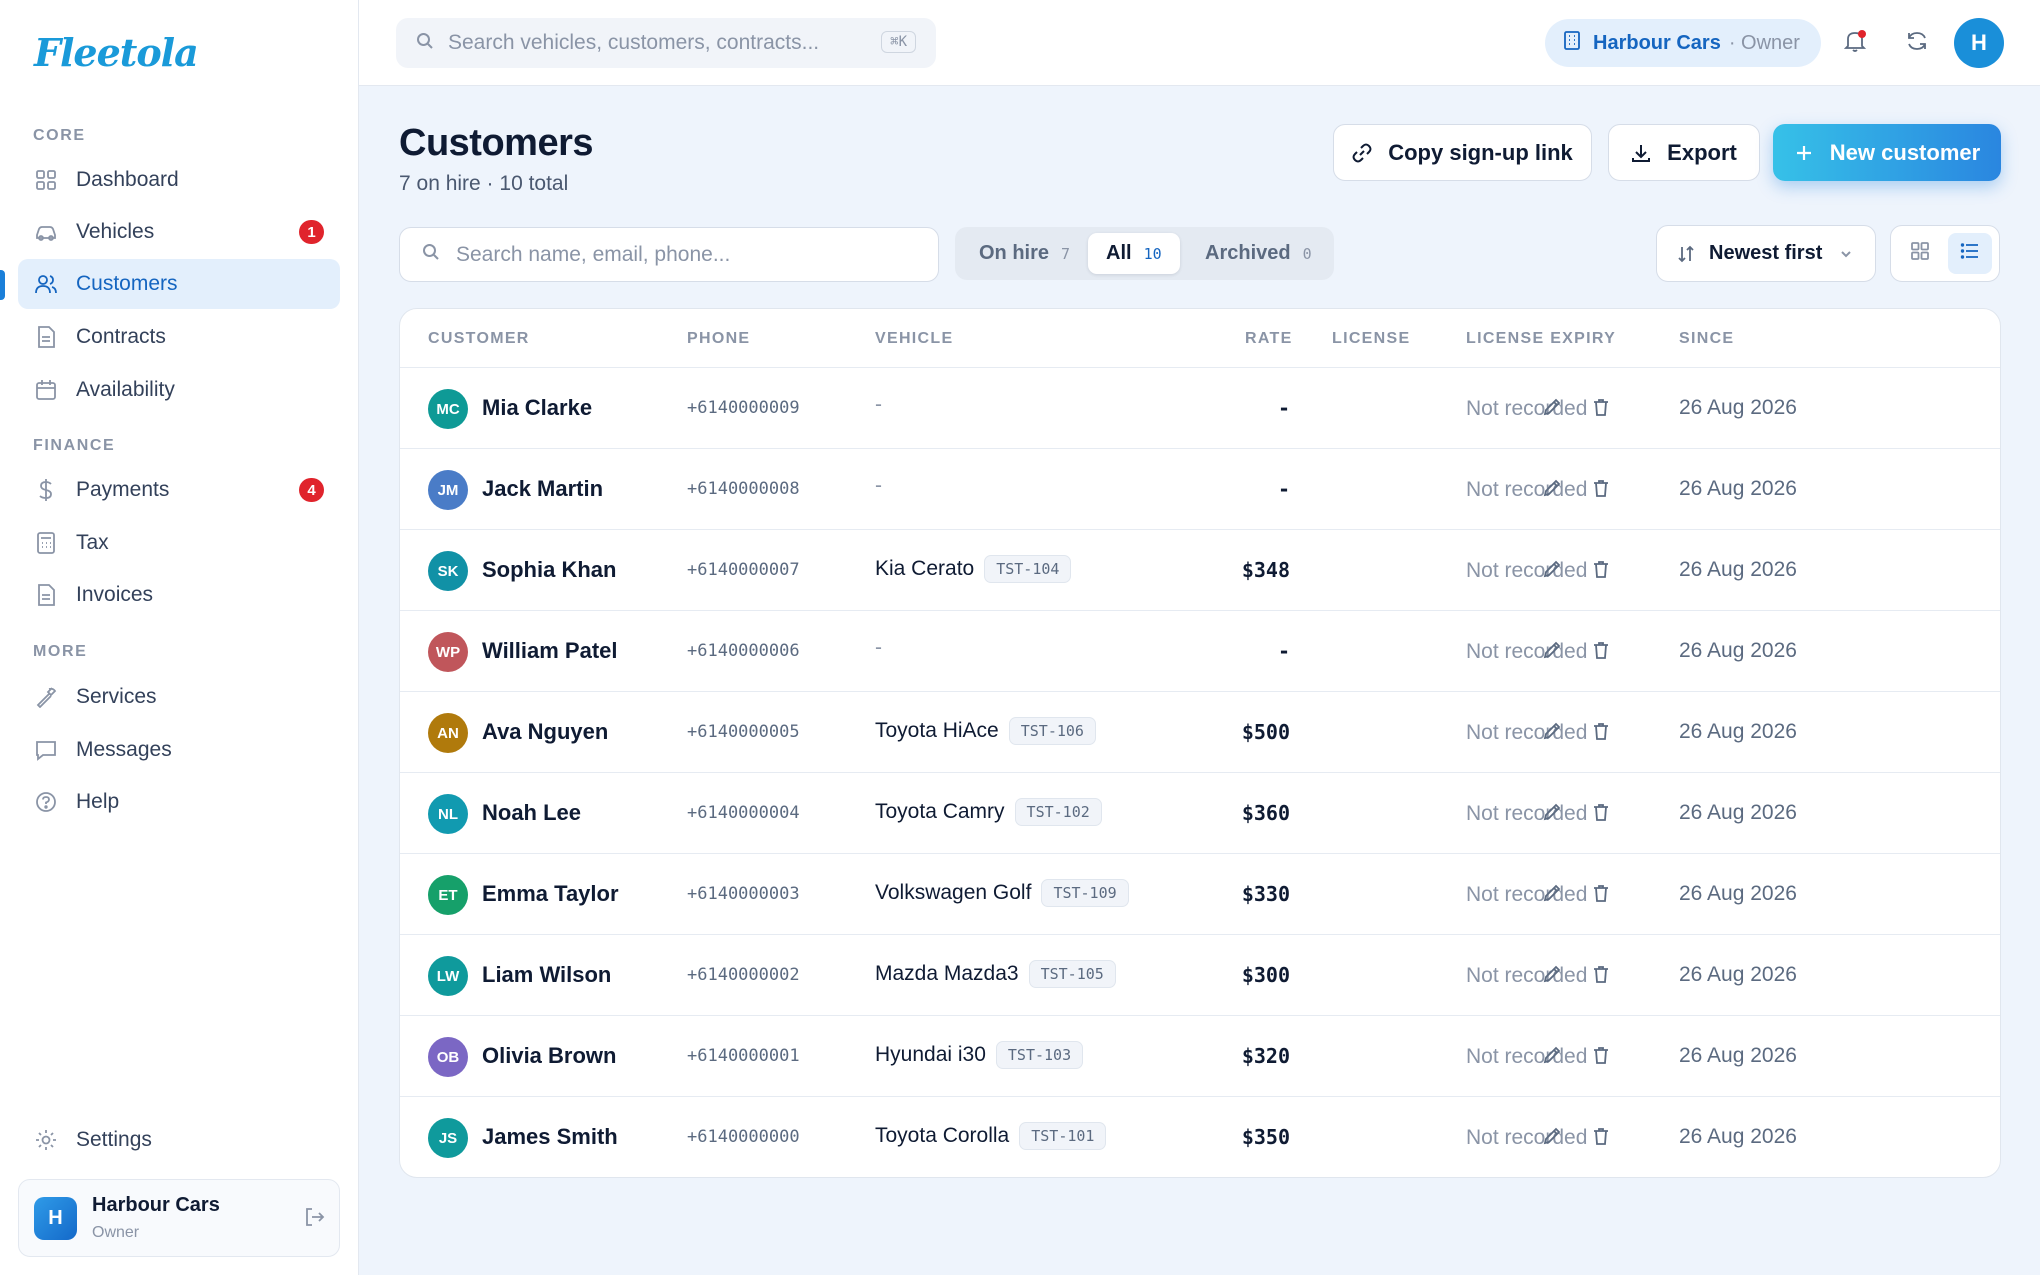  Describe the element at coordinates (1052, 731) in the screenshot. I see `vehicle-plate: TST-106` at that location.